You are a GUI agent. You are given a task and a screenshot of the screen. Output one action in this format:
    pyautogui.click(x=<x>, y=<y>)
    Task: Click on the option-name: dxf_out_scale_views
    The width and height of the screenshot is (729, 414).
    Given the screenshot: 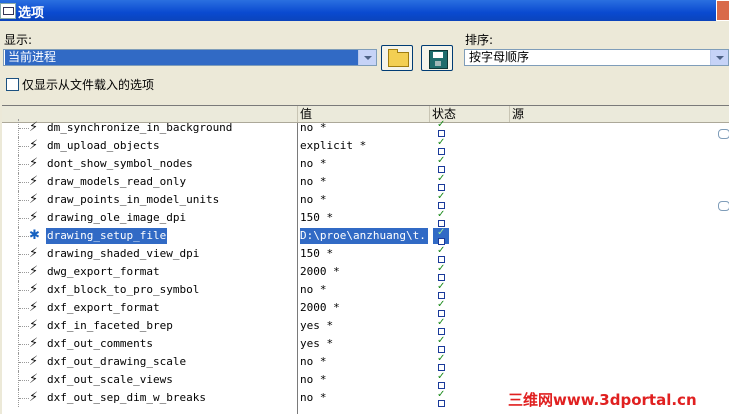 What is the action you would take?
    pyautogui.click(x=110, y=380)
    